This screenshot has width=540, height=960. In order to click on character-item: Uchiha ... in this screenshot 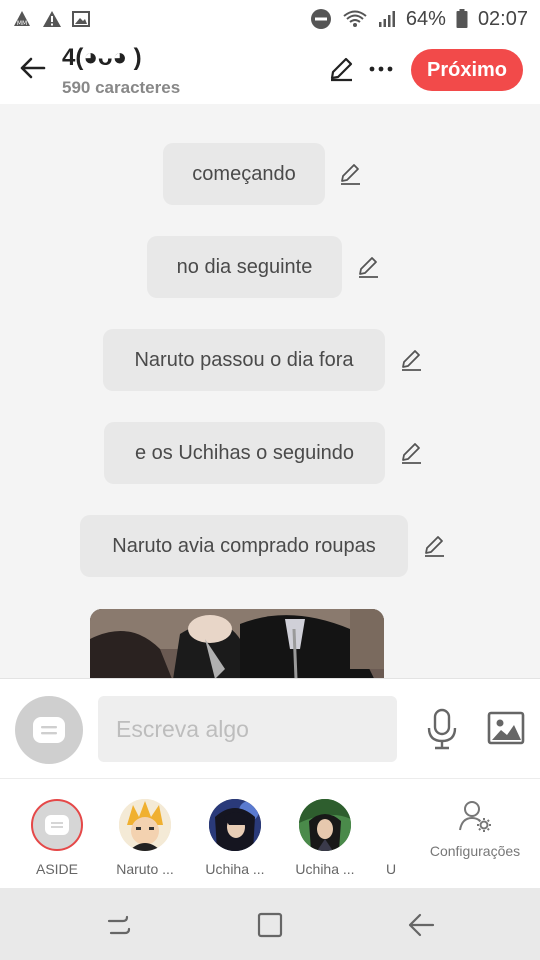, I will do `click(235, 838)`.